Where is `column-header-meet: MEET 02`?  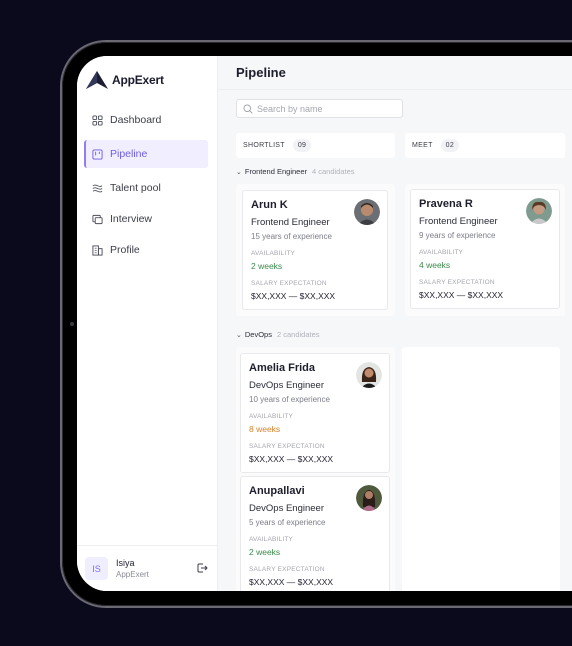 column-header-meet: MEET 02 is located at coordinates (485, 145).